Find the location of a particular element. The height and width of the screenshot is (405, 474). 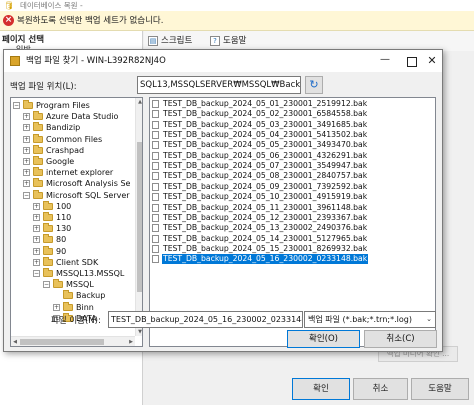

tree-item-label: 100 is located at coordinates (64, 206).